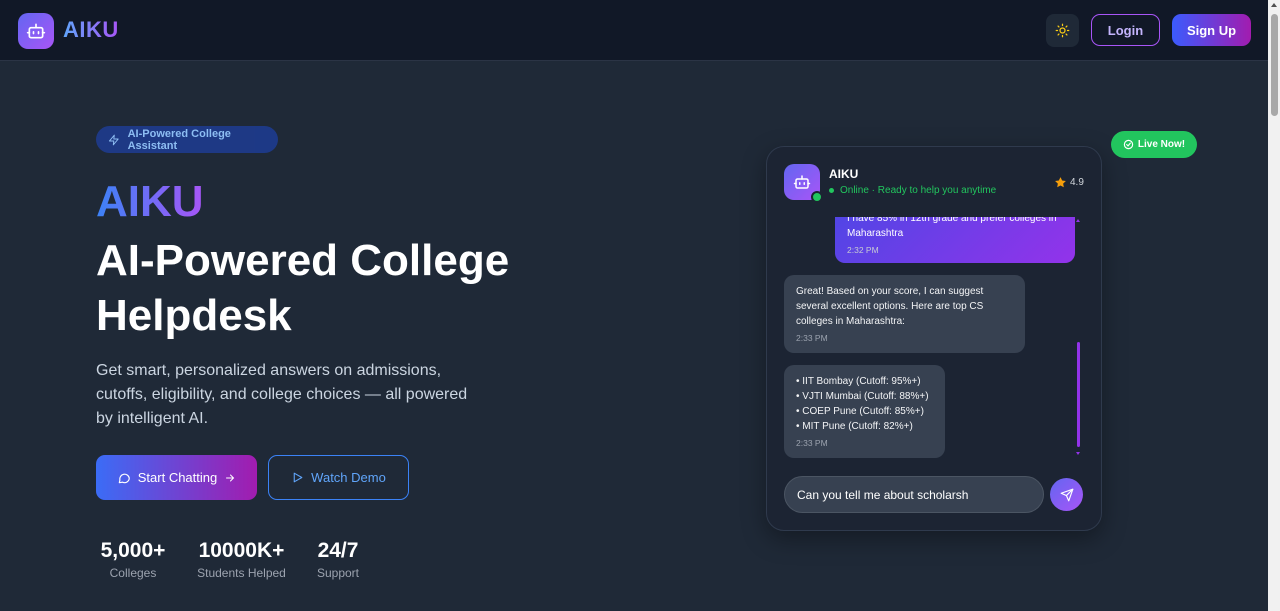 The height and width of the screenshot is (611, 1280). Describe the element at coordinates (241, 573) in the screenshot. I see `stat-label: Students Helped` at that location.